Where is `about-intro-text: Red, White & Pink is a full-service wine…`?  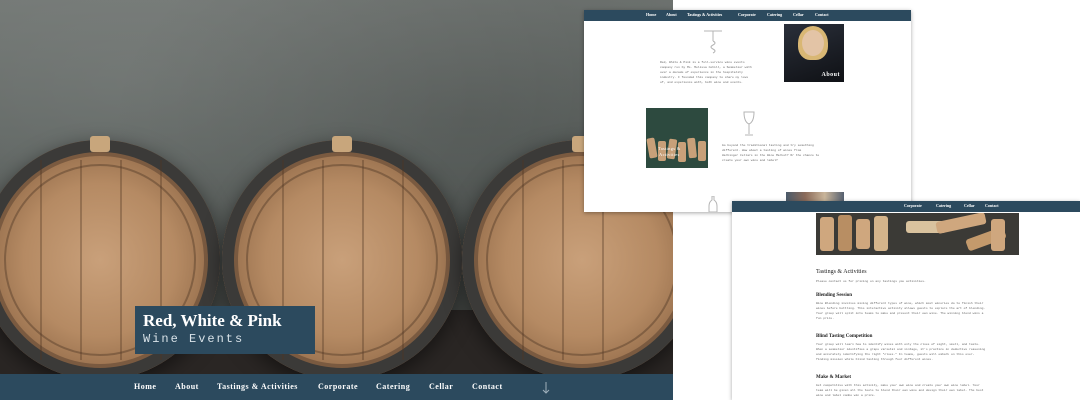
about-intro-text: Red, White & Pink is a full-service wine… is located at coordinates (706, 72).